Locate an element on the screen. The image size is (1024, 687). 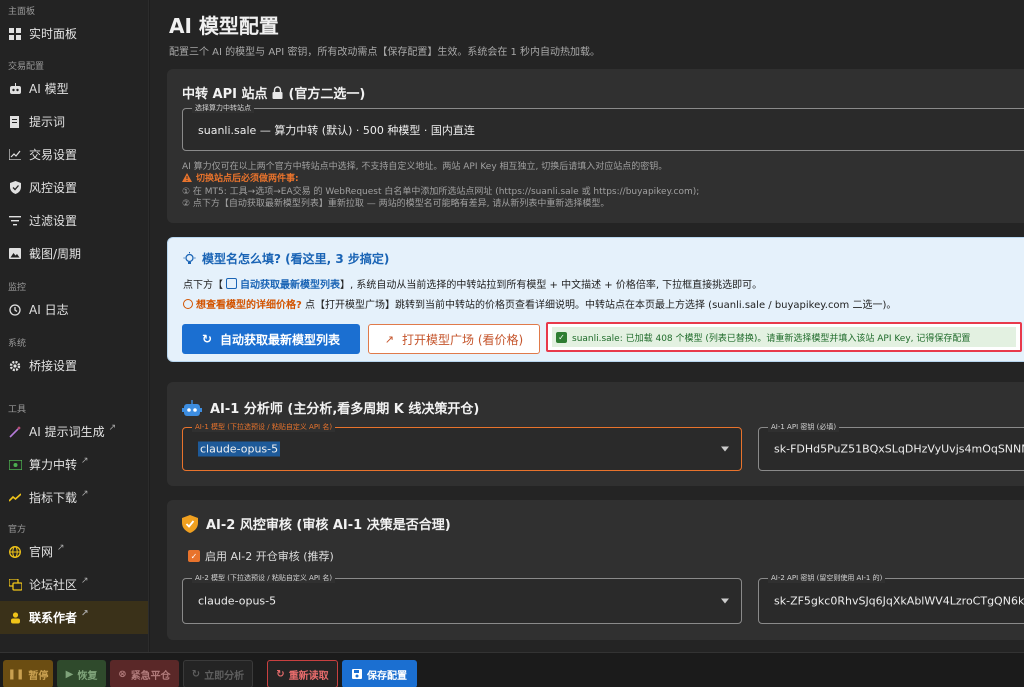
sidebar-item-website: 官网 ↗ is located at coordinates (74, 551).